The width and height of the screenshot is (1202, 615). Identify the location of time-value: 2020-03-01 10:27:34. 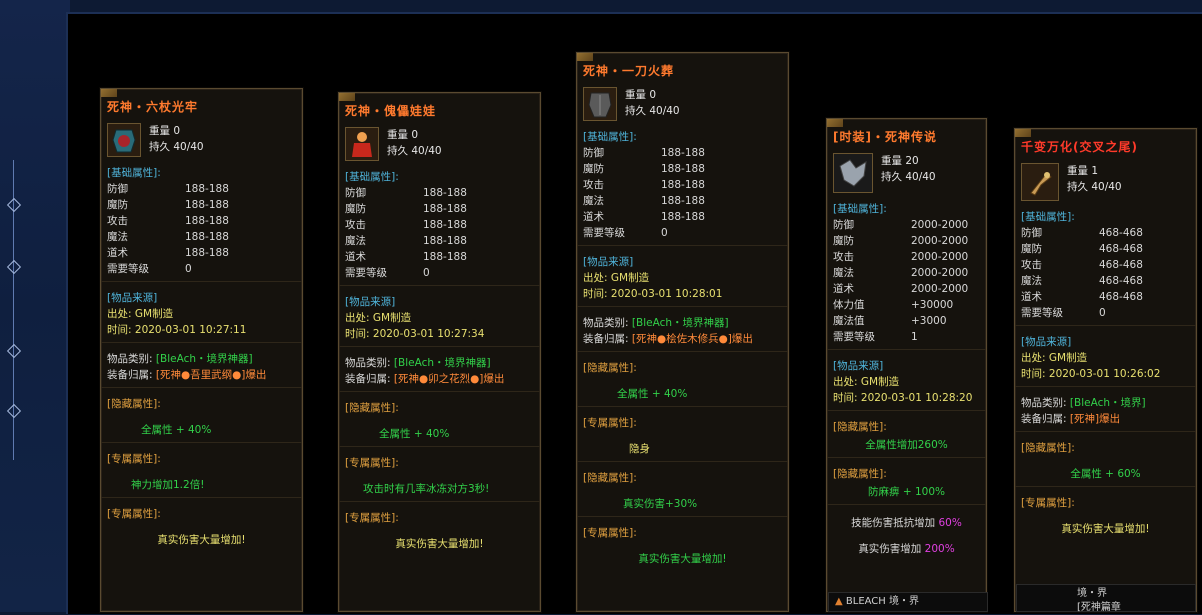
(428, 334).